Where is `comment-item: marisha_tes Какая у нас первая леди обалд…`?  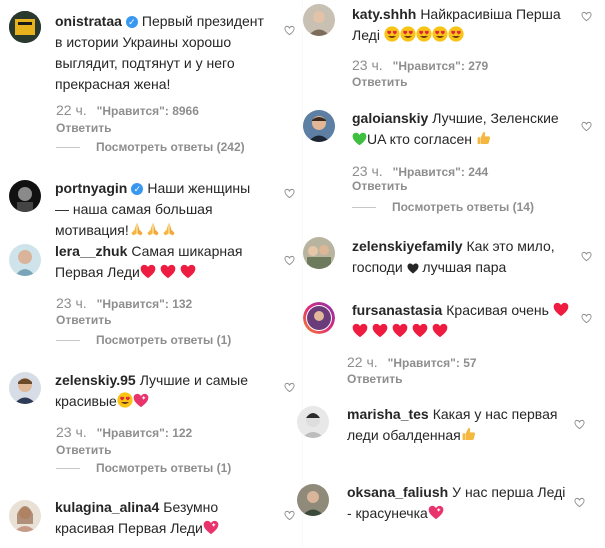 comment-item: marisha_tes Какая у нас первая леди обалд… is located at coordinates (451, 429).